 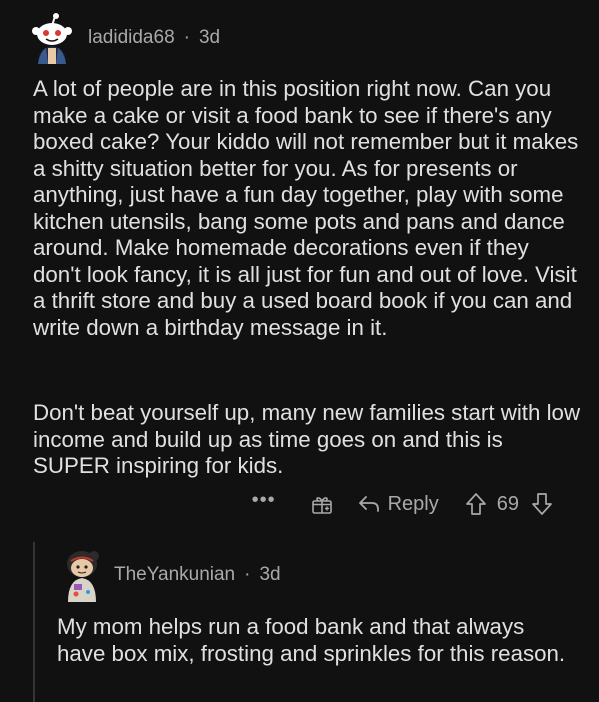 I want to click on avatar, so click(x=52, y=38).